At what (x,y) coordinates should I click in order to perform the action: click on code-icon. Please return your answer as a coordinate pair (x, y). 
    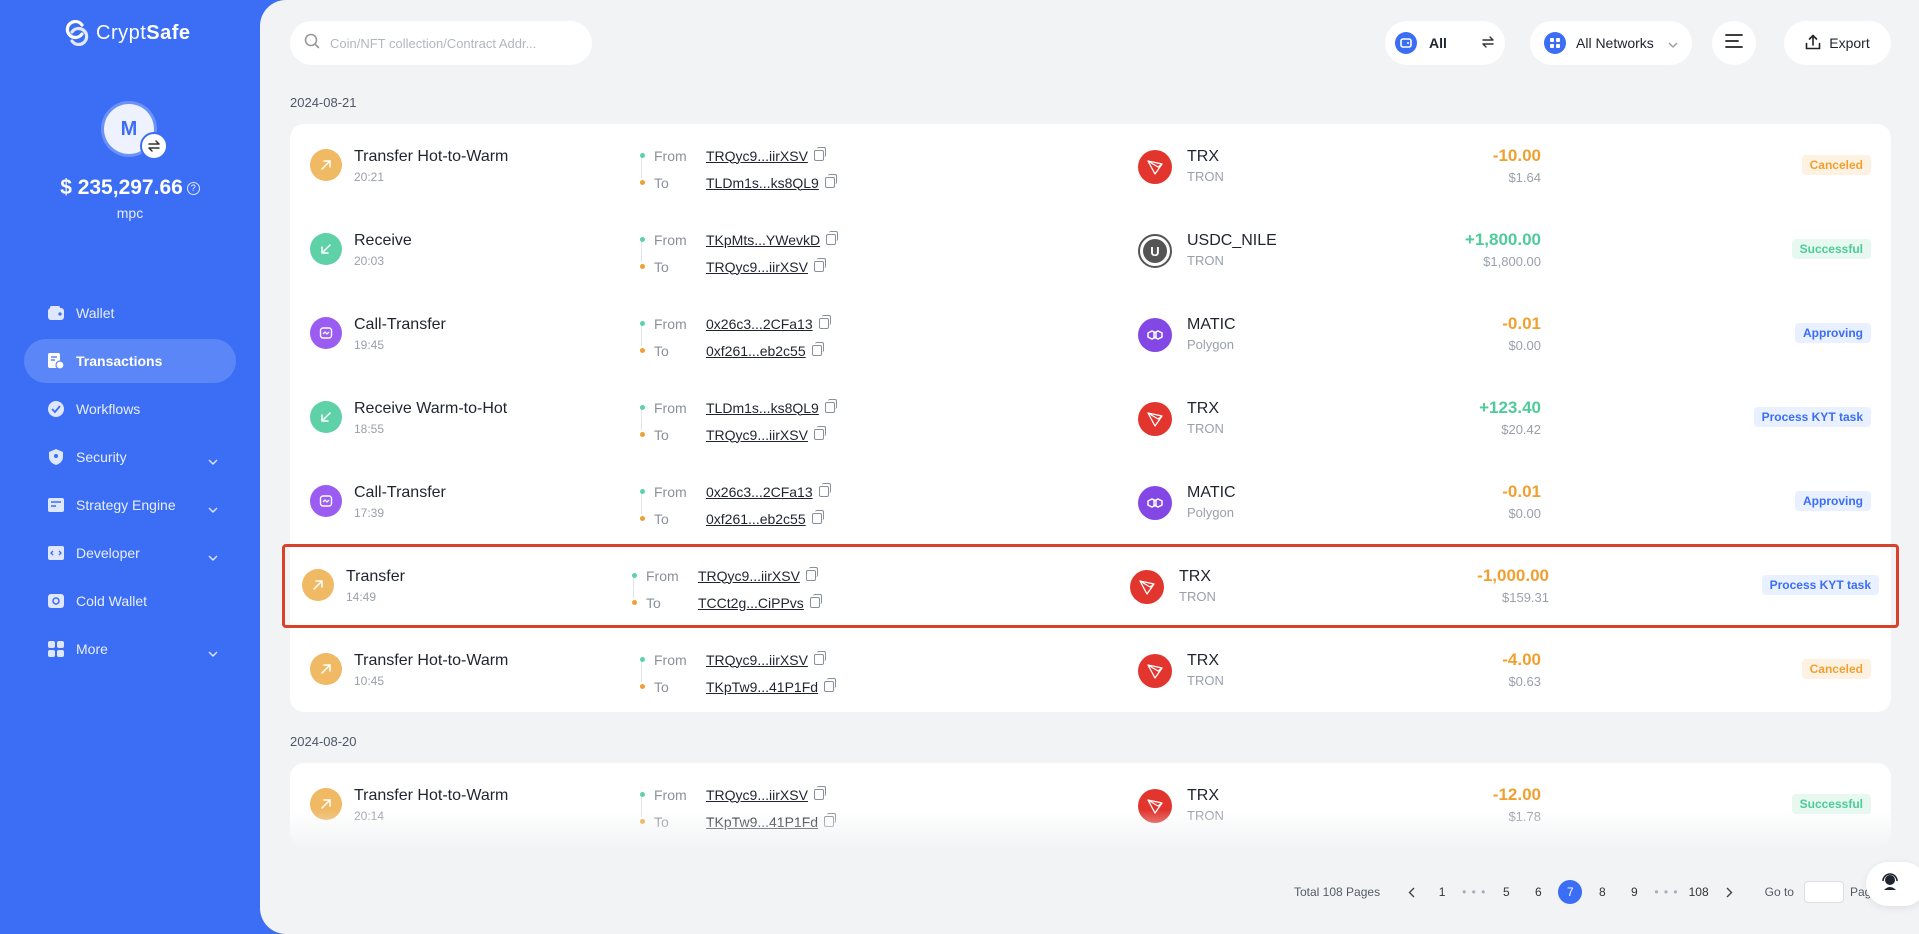
    Looking at the image, I should click on (56, 553).